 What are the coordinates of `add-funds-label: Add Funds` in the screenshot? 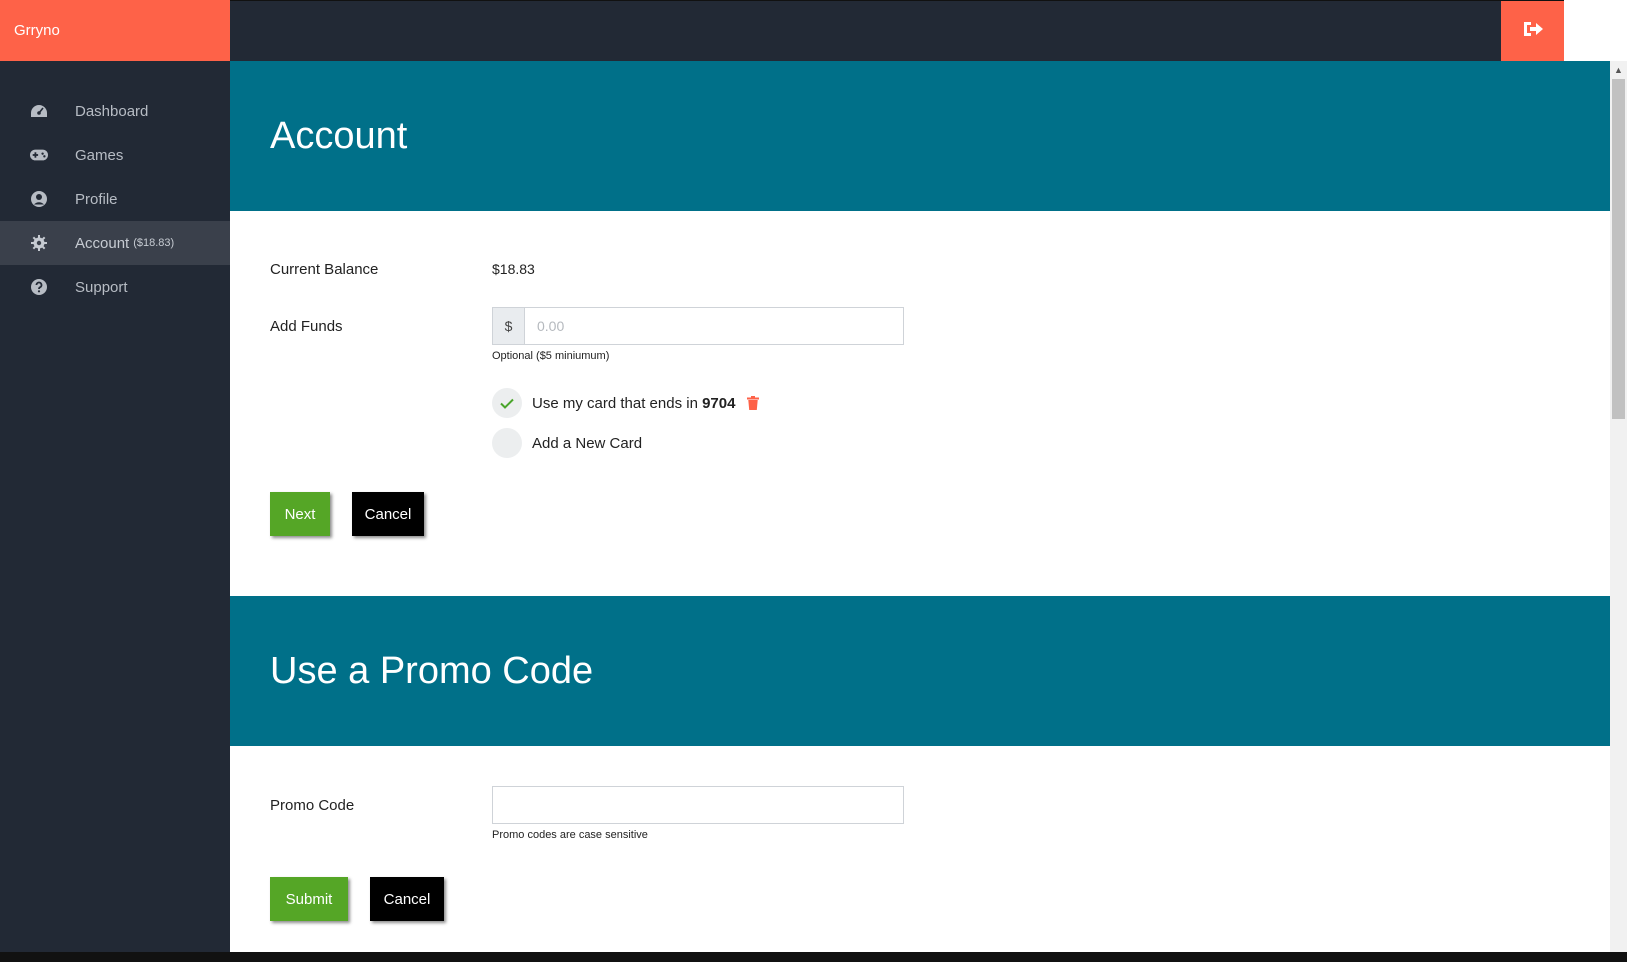 It's located at (306, 326).